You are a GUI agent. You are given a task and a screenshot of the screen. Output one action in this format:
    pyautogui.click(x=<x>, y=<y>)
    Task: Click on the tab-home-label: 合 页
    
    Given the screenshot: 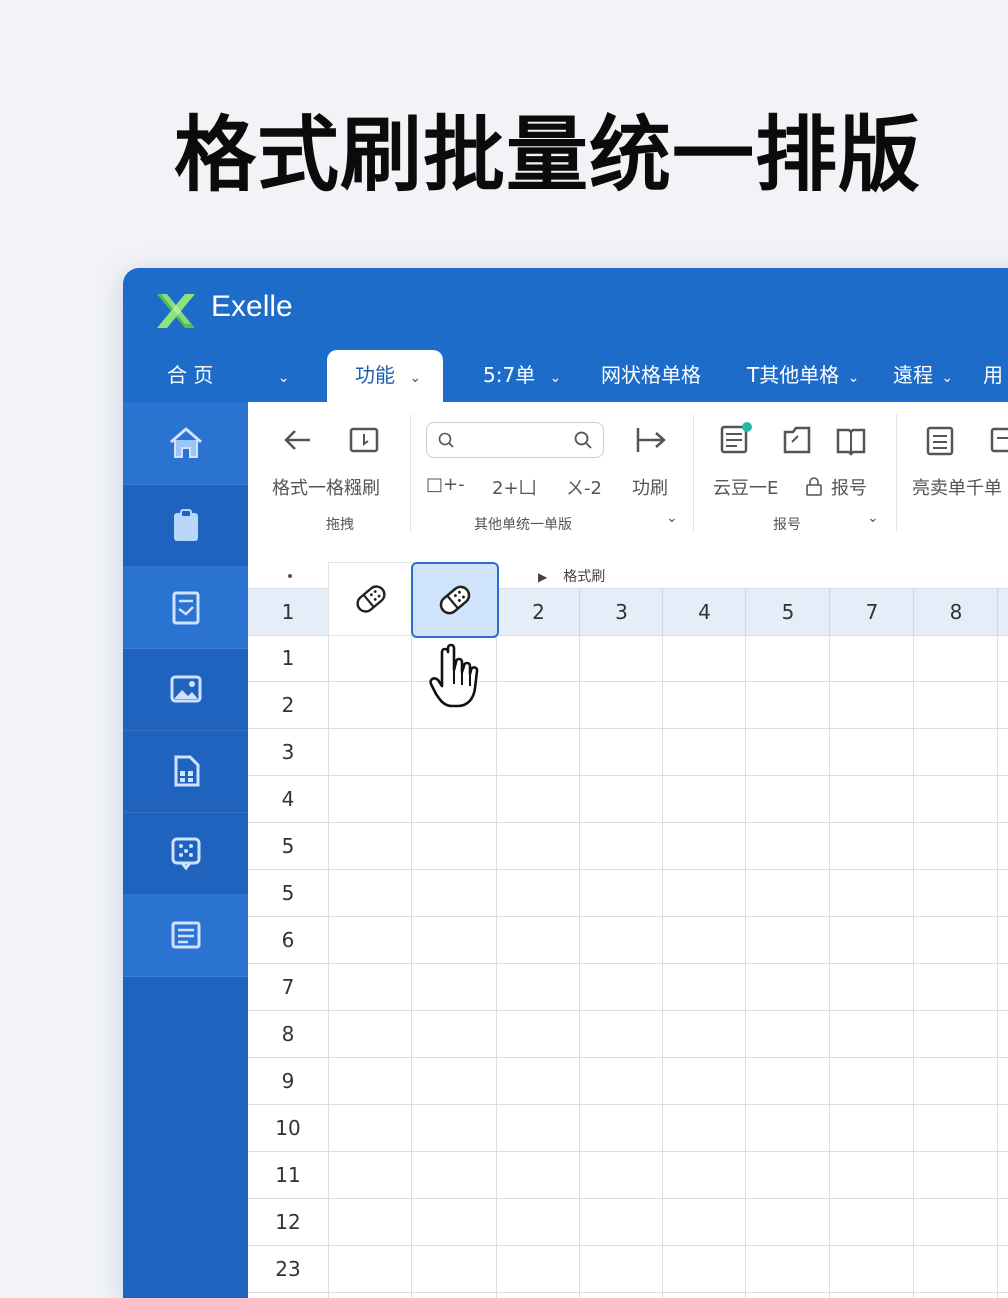 What is the action you would take?
    pyautogui.click(x=190, y=375)
    